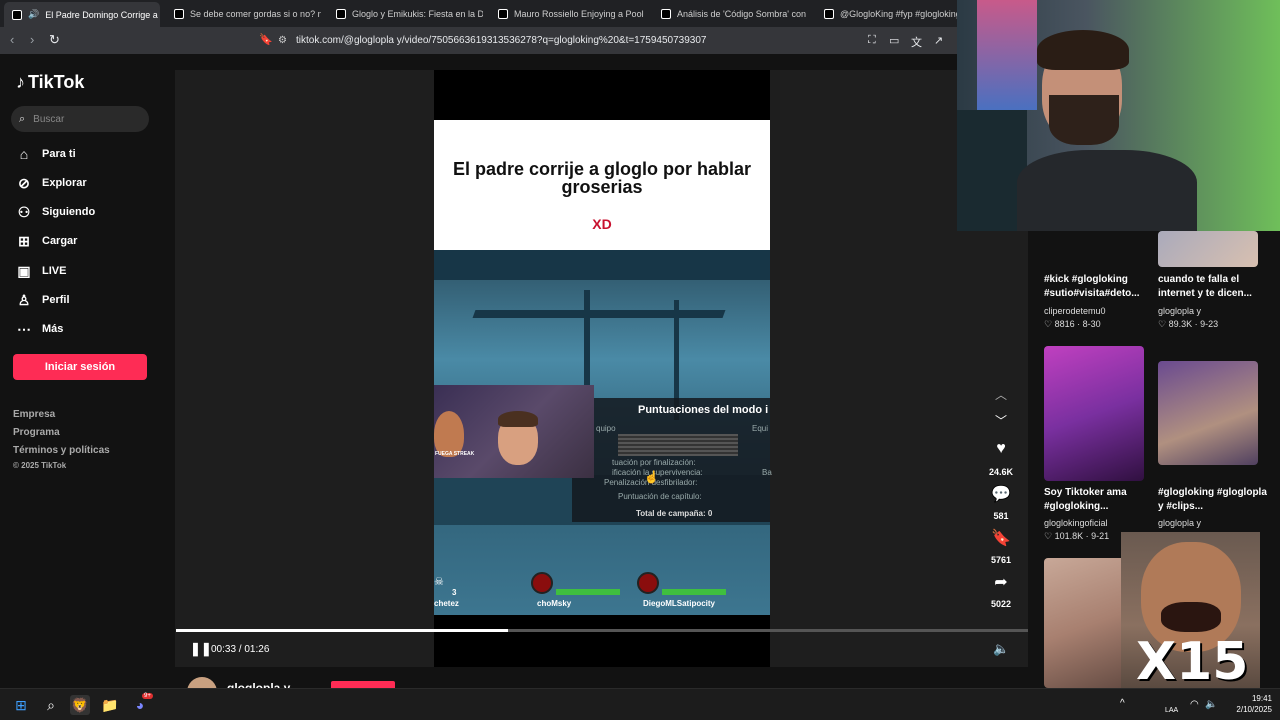 The height and width of the screenshot is (720, 1280). Describe the element at coordinates (342, 630) in the screenshot. I see `progress-fill` at that location.